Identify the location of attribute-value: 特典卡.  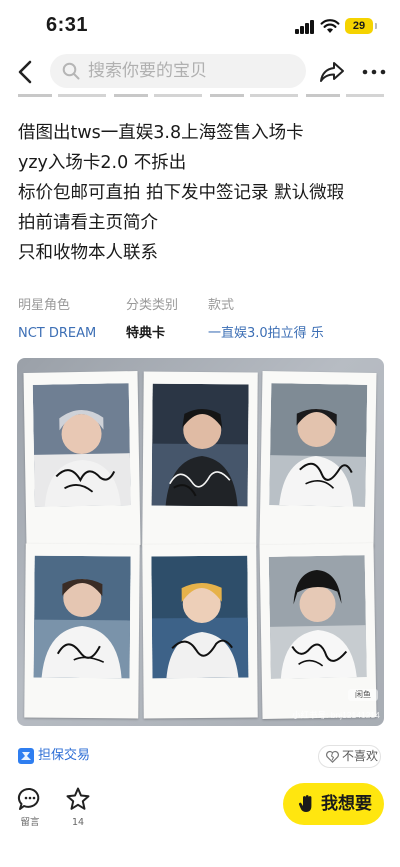
(146, 333).